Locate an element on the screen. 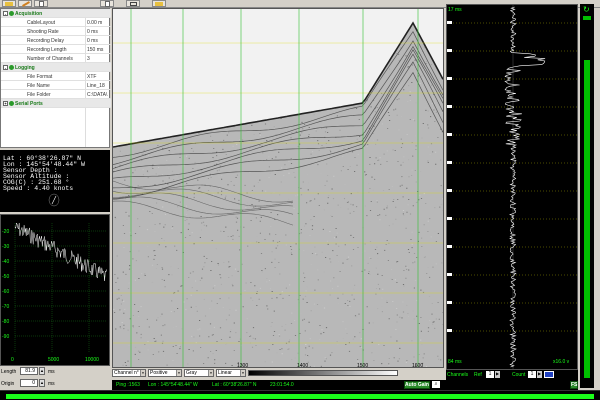 The width and height of the screenshot is (600, 400). property-value: 3 is located at coordinates (88, 59).